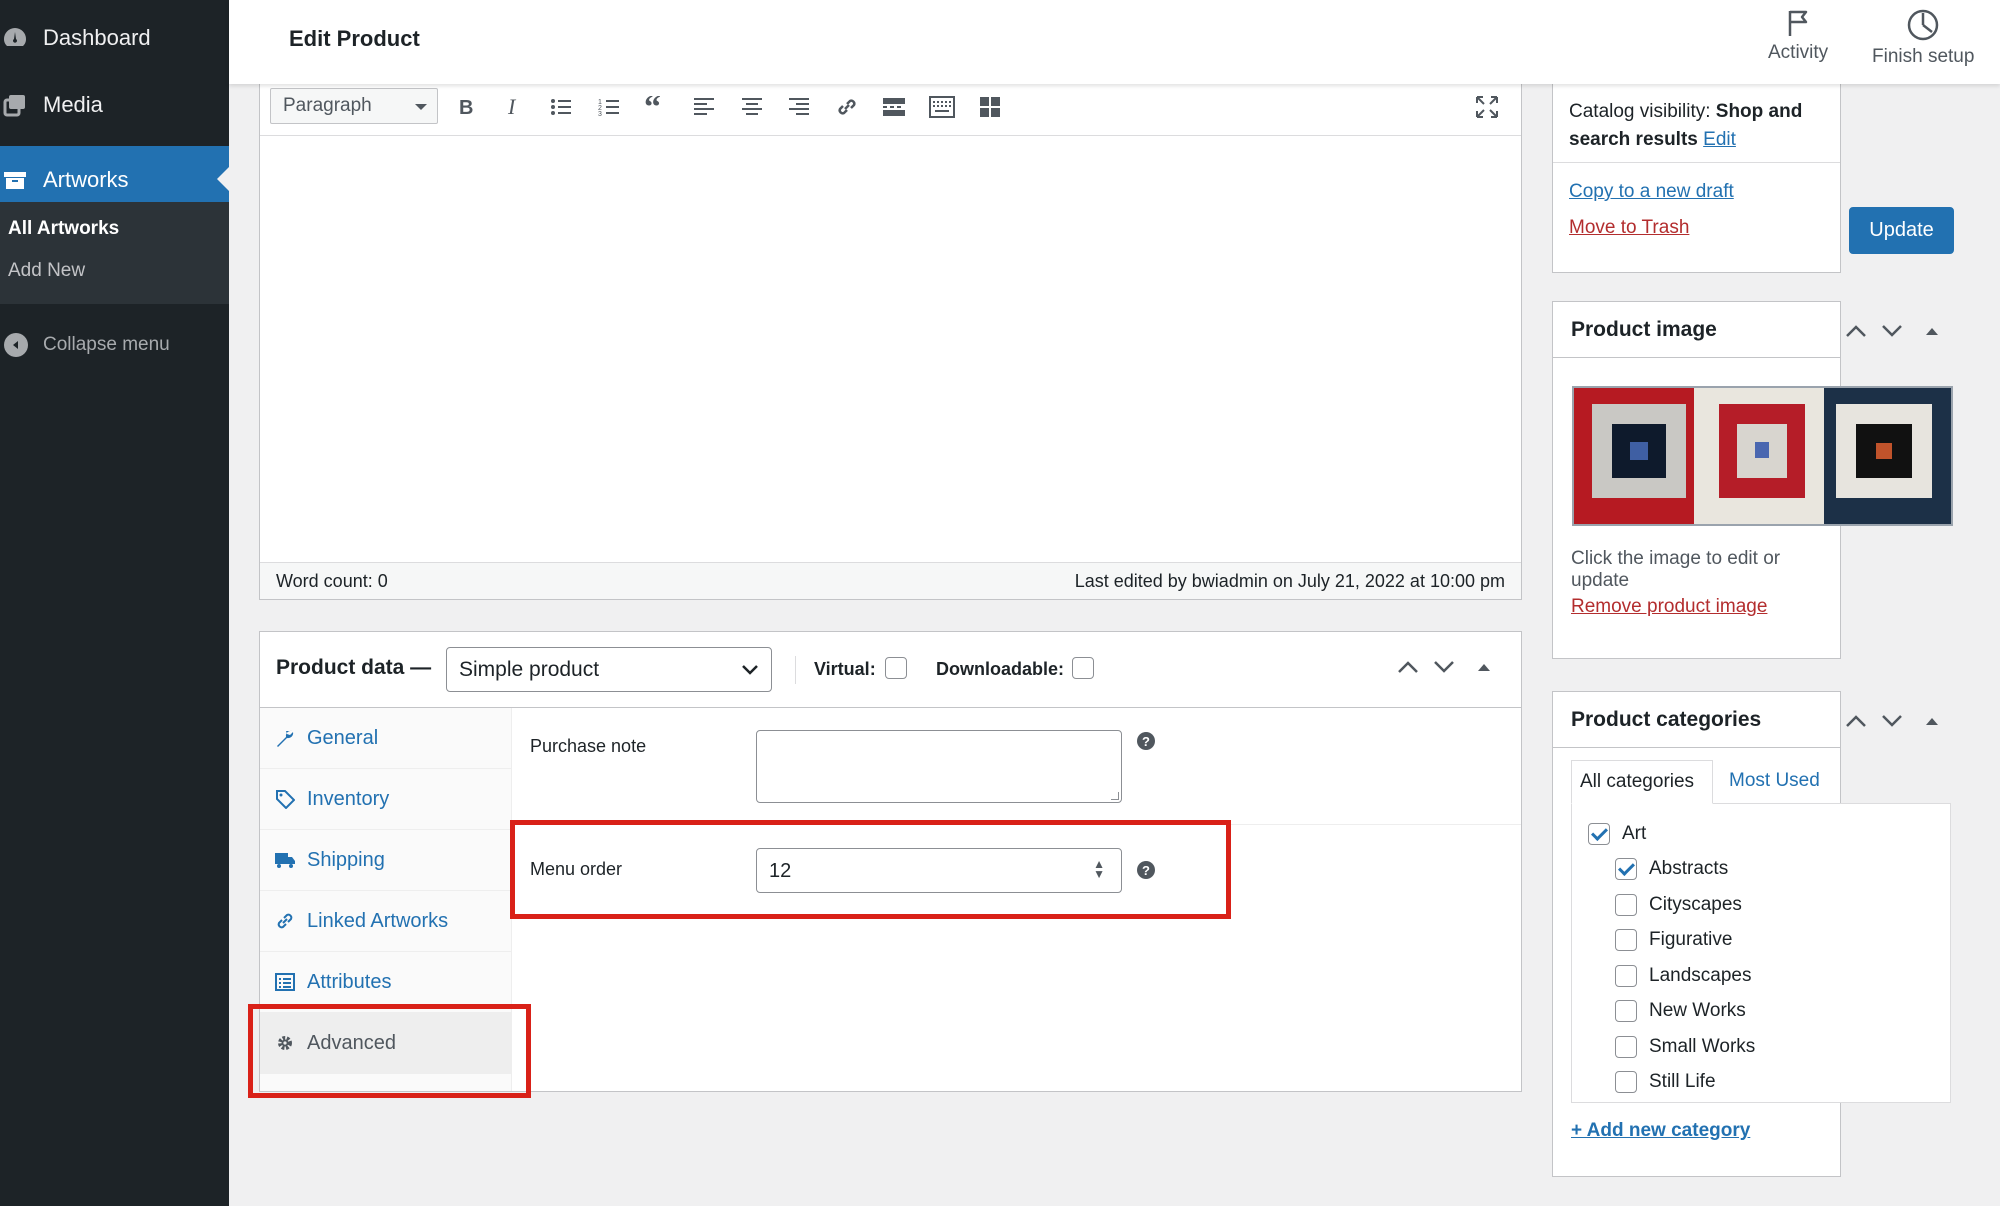 This screenshot has width=2000, height=1206. What do you see at coordinates (285, 860) in the screenshot?
I see `truck-icon` at bounding box center [285, 860].